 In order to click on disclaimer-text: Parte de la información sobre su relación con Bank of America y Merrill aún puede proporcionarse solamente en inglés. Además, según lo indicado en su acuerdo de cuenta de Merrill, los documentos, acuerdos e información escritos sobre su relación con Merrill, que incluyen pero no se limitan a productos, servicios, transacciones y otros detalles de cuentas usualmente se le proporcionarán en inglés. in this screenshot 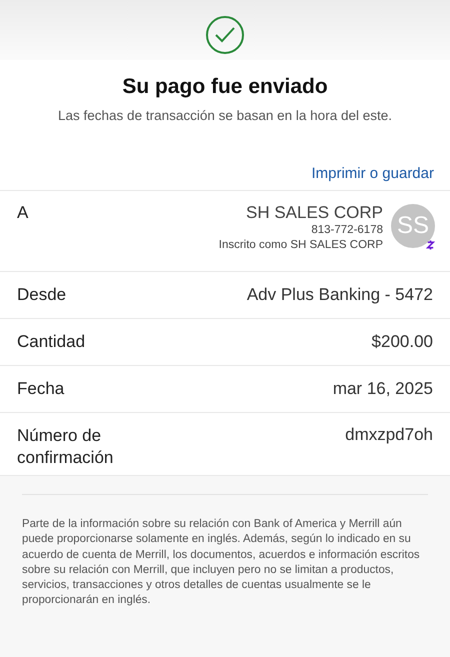, I will do `click(221, 562)`.